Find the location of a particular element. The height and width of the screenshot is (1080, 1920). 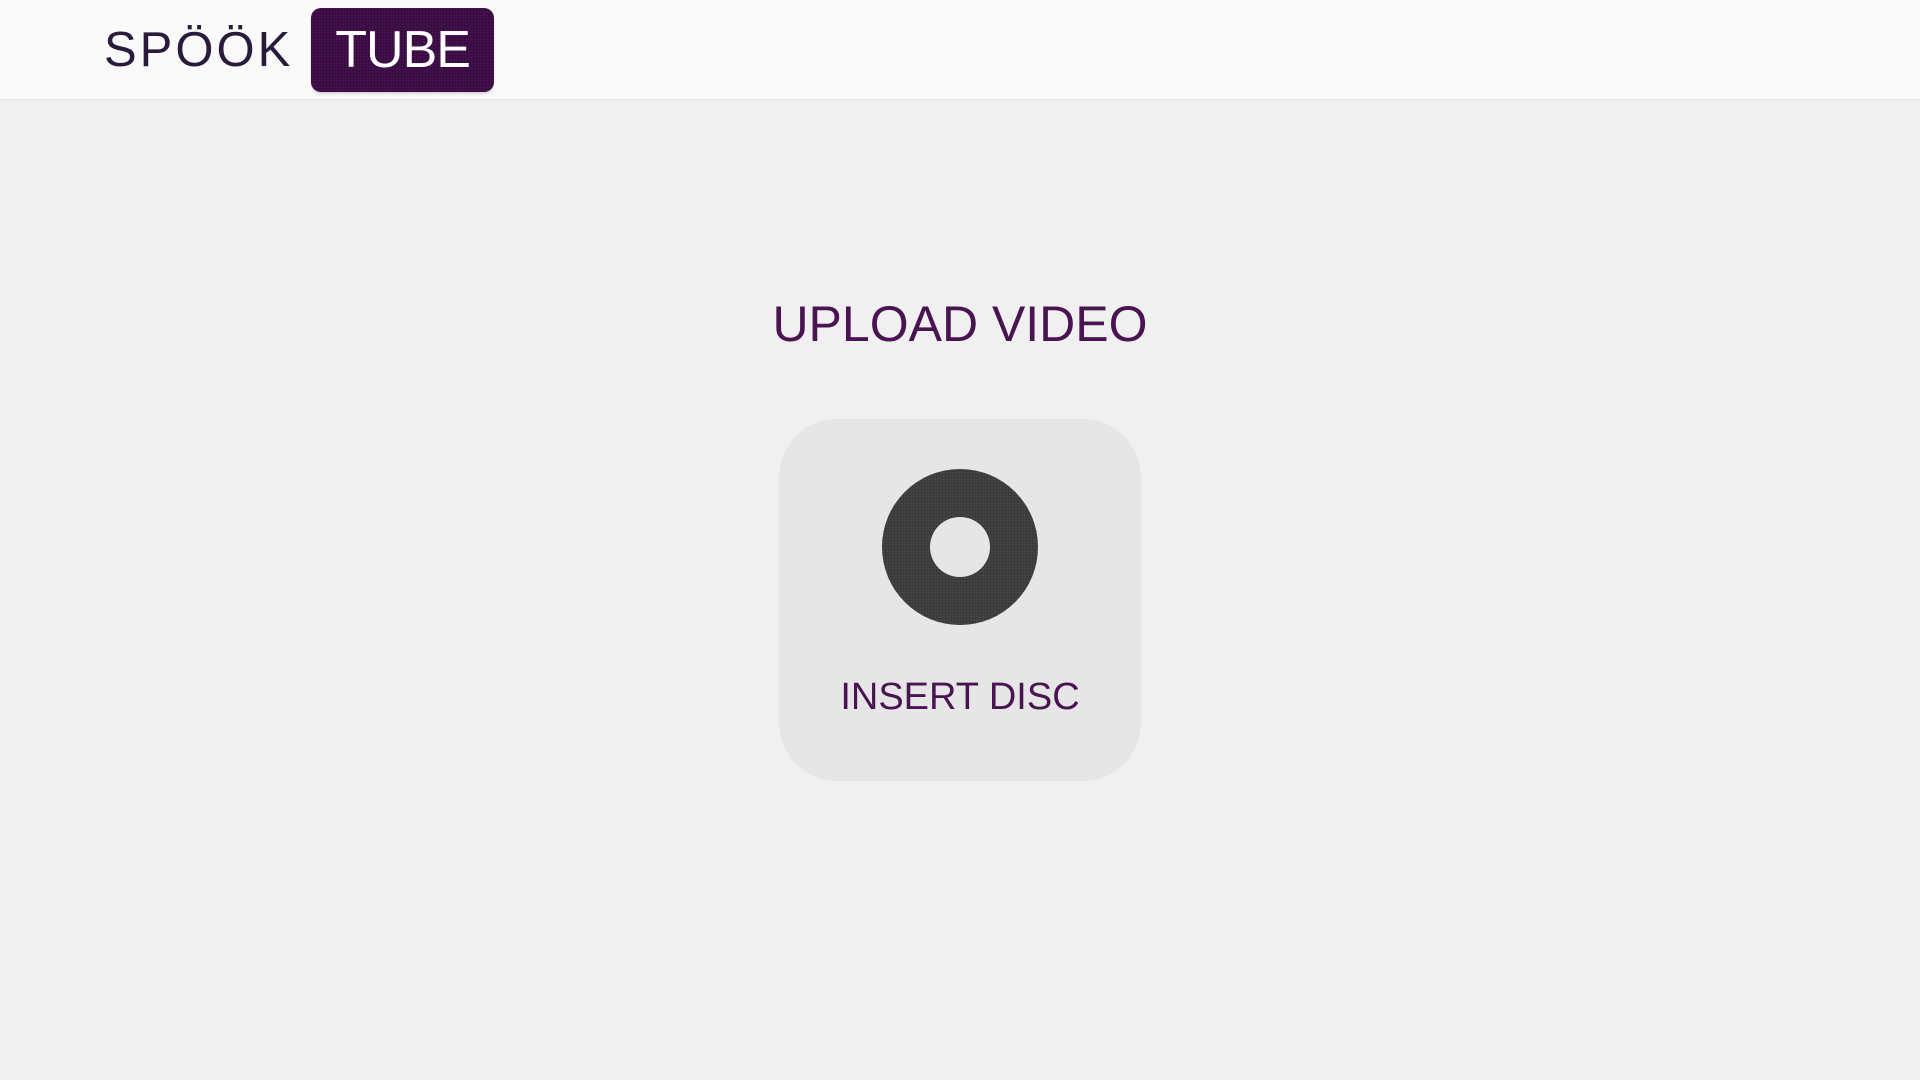

logo-wordmark: SPÖÖK is located at coordinates (199, 49).